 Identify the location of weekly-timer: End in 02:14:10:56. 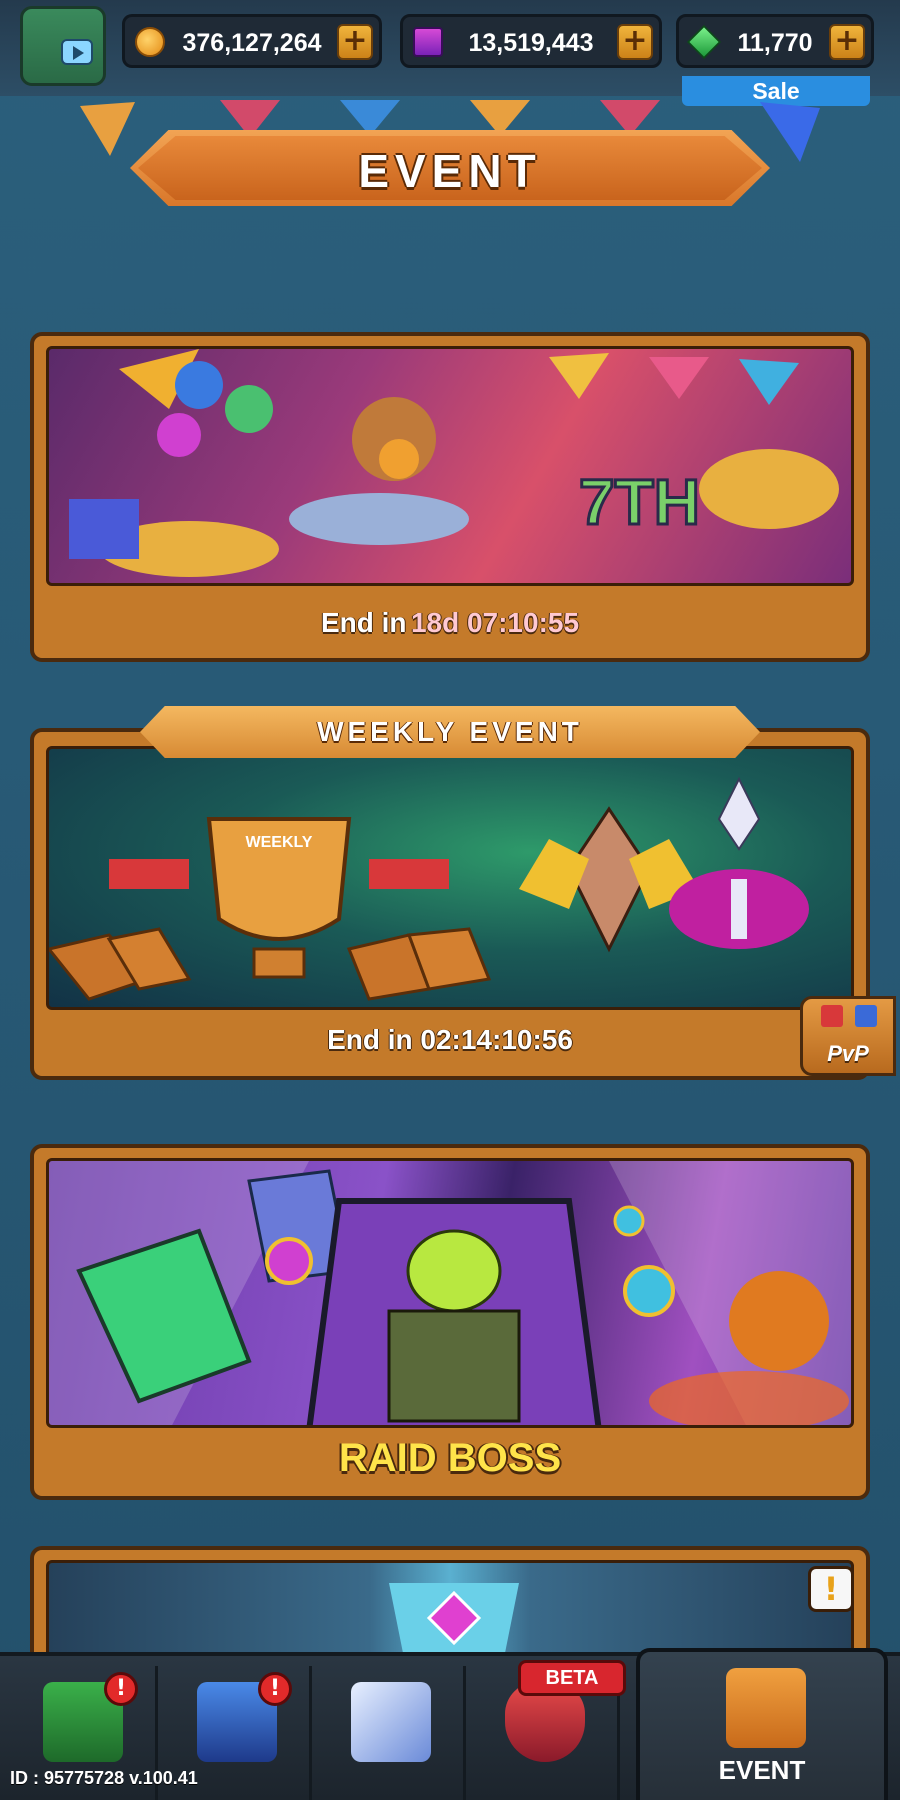
(450, 1040).